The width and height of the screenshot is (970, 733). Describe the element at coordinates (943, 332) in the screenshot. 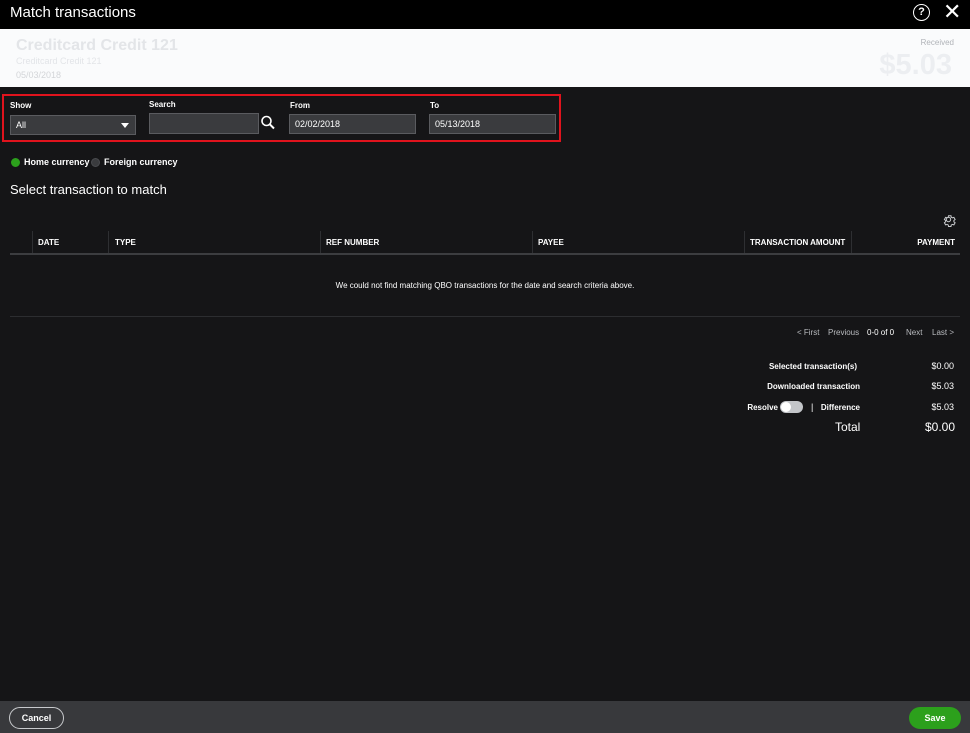

I see `pagination-last: Last >` at that location.